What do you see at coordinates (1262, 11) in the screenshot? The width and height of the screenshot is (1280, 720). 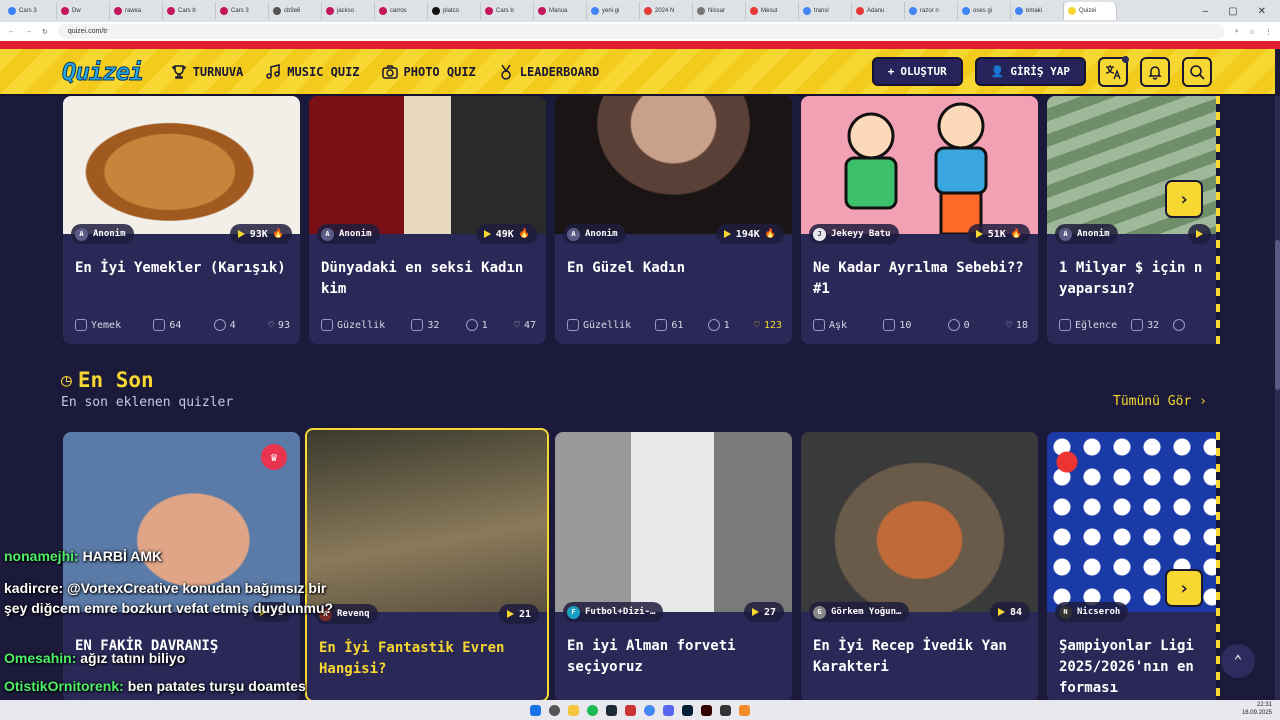 I see `close-icon: ✕` at bounding box center [1262, 11].